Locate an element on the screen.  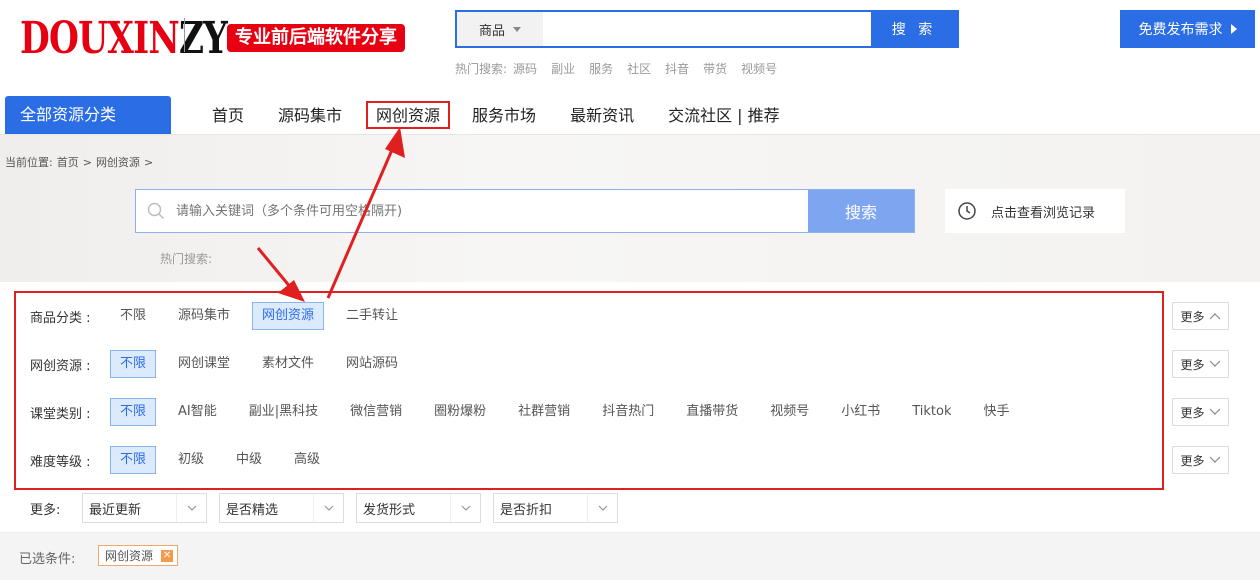
filter-option: 直播带货 is located at coordinates (712, 412).